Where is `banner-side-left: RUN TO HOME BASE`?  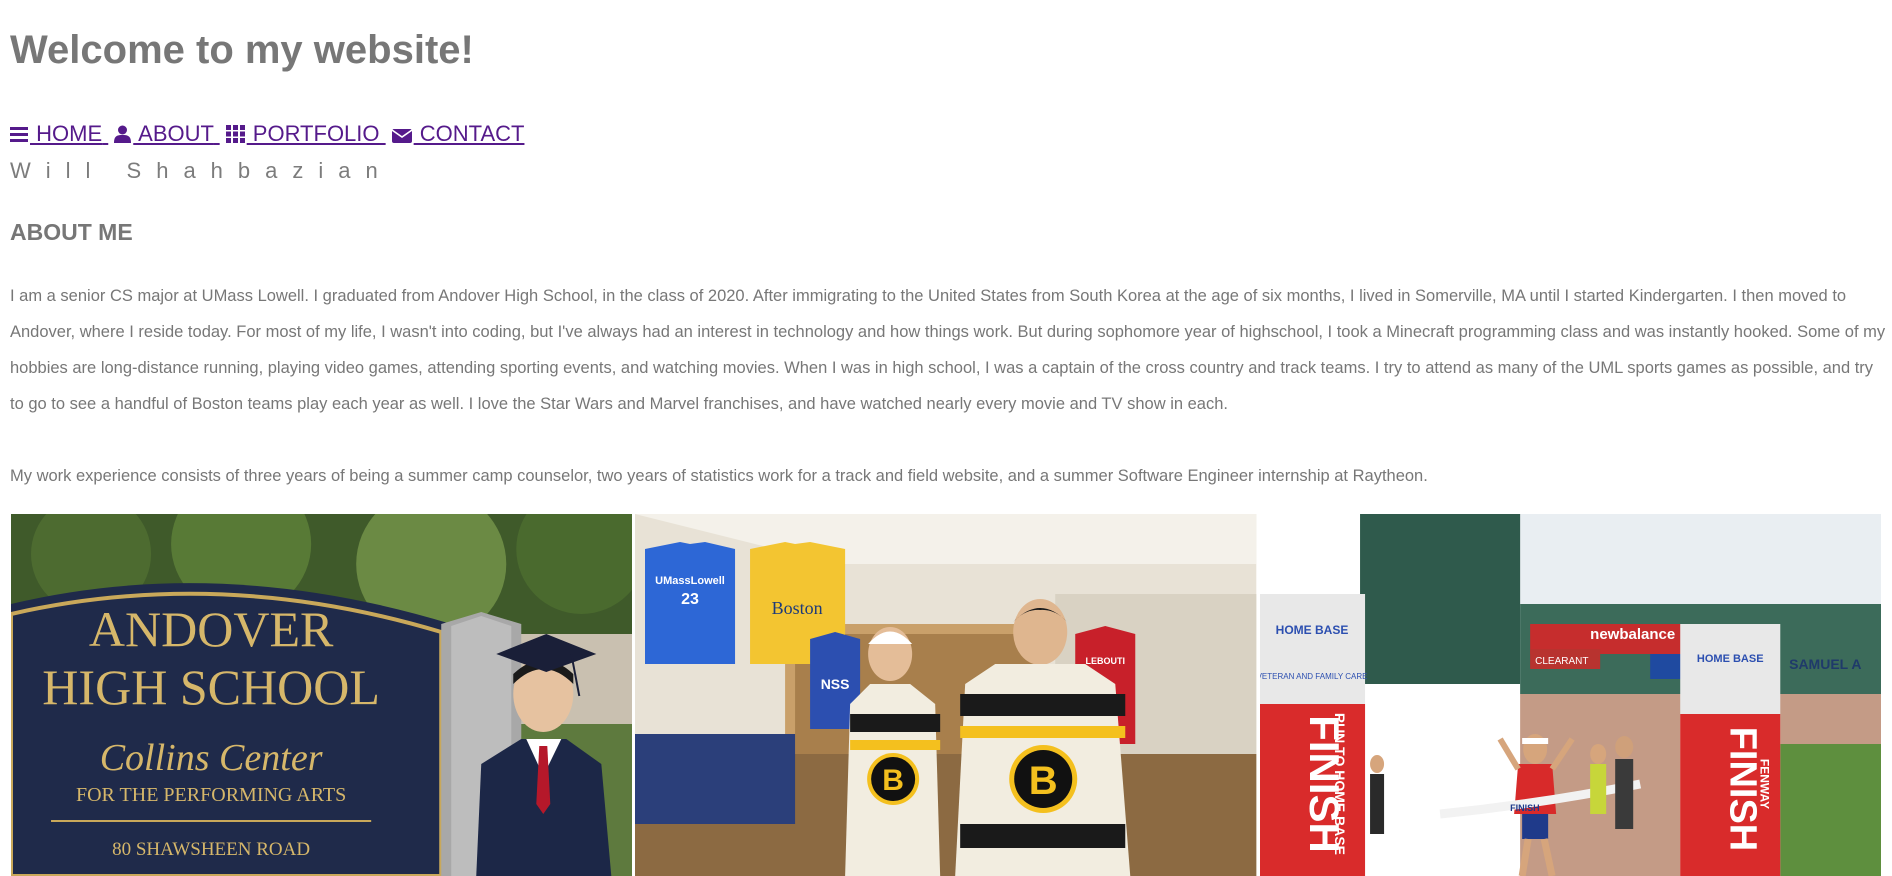 banner-side-left: RUN TO HOME BASE is located at coordinates (1340, 784).